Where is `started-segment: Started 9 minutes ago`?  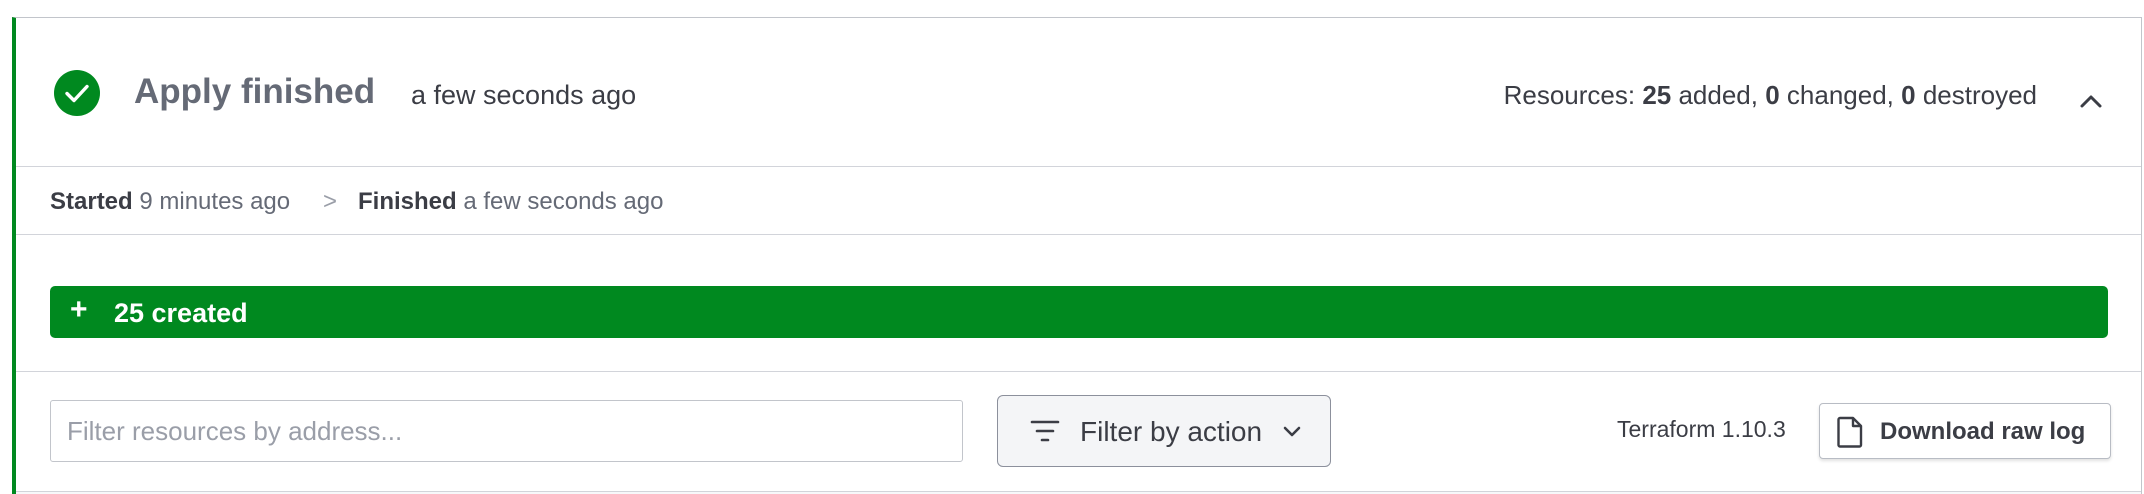
started-segment: Started 9 minutes ago is located at coordinates (170, 202).